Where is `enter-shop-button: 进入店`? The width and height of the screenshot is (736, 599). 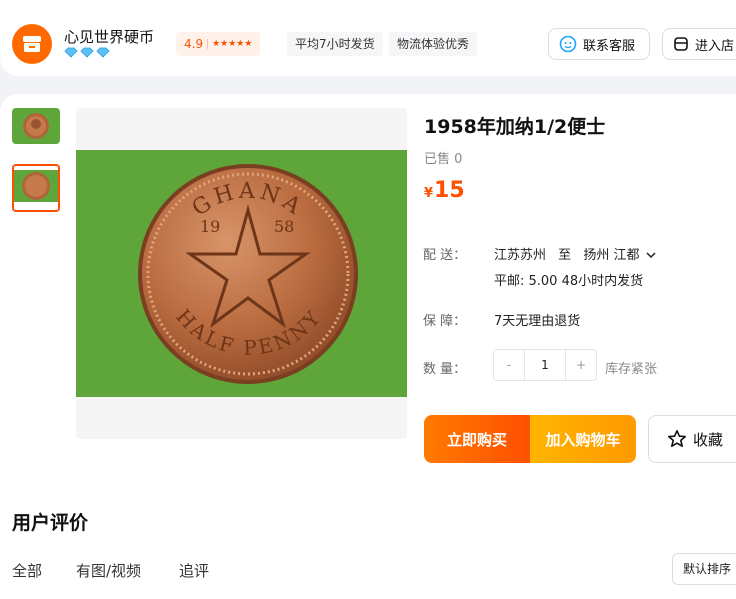
enter-shop-button: 进入店 is located at coordinates (699, 44).